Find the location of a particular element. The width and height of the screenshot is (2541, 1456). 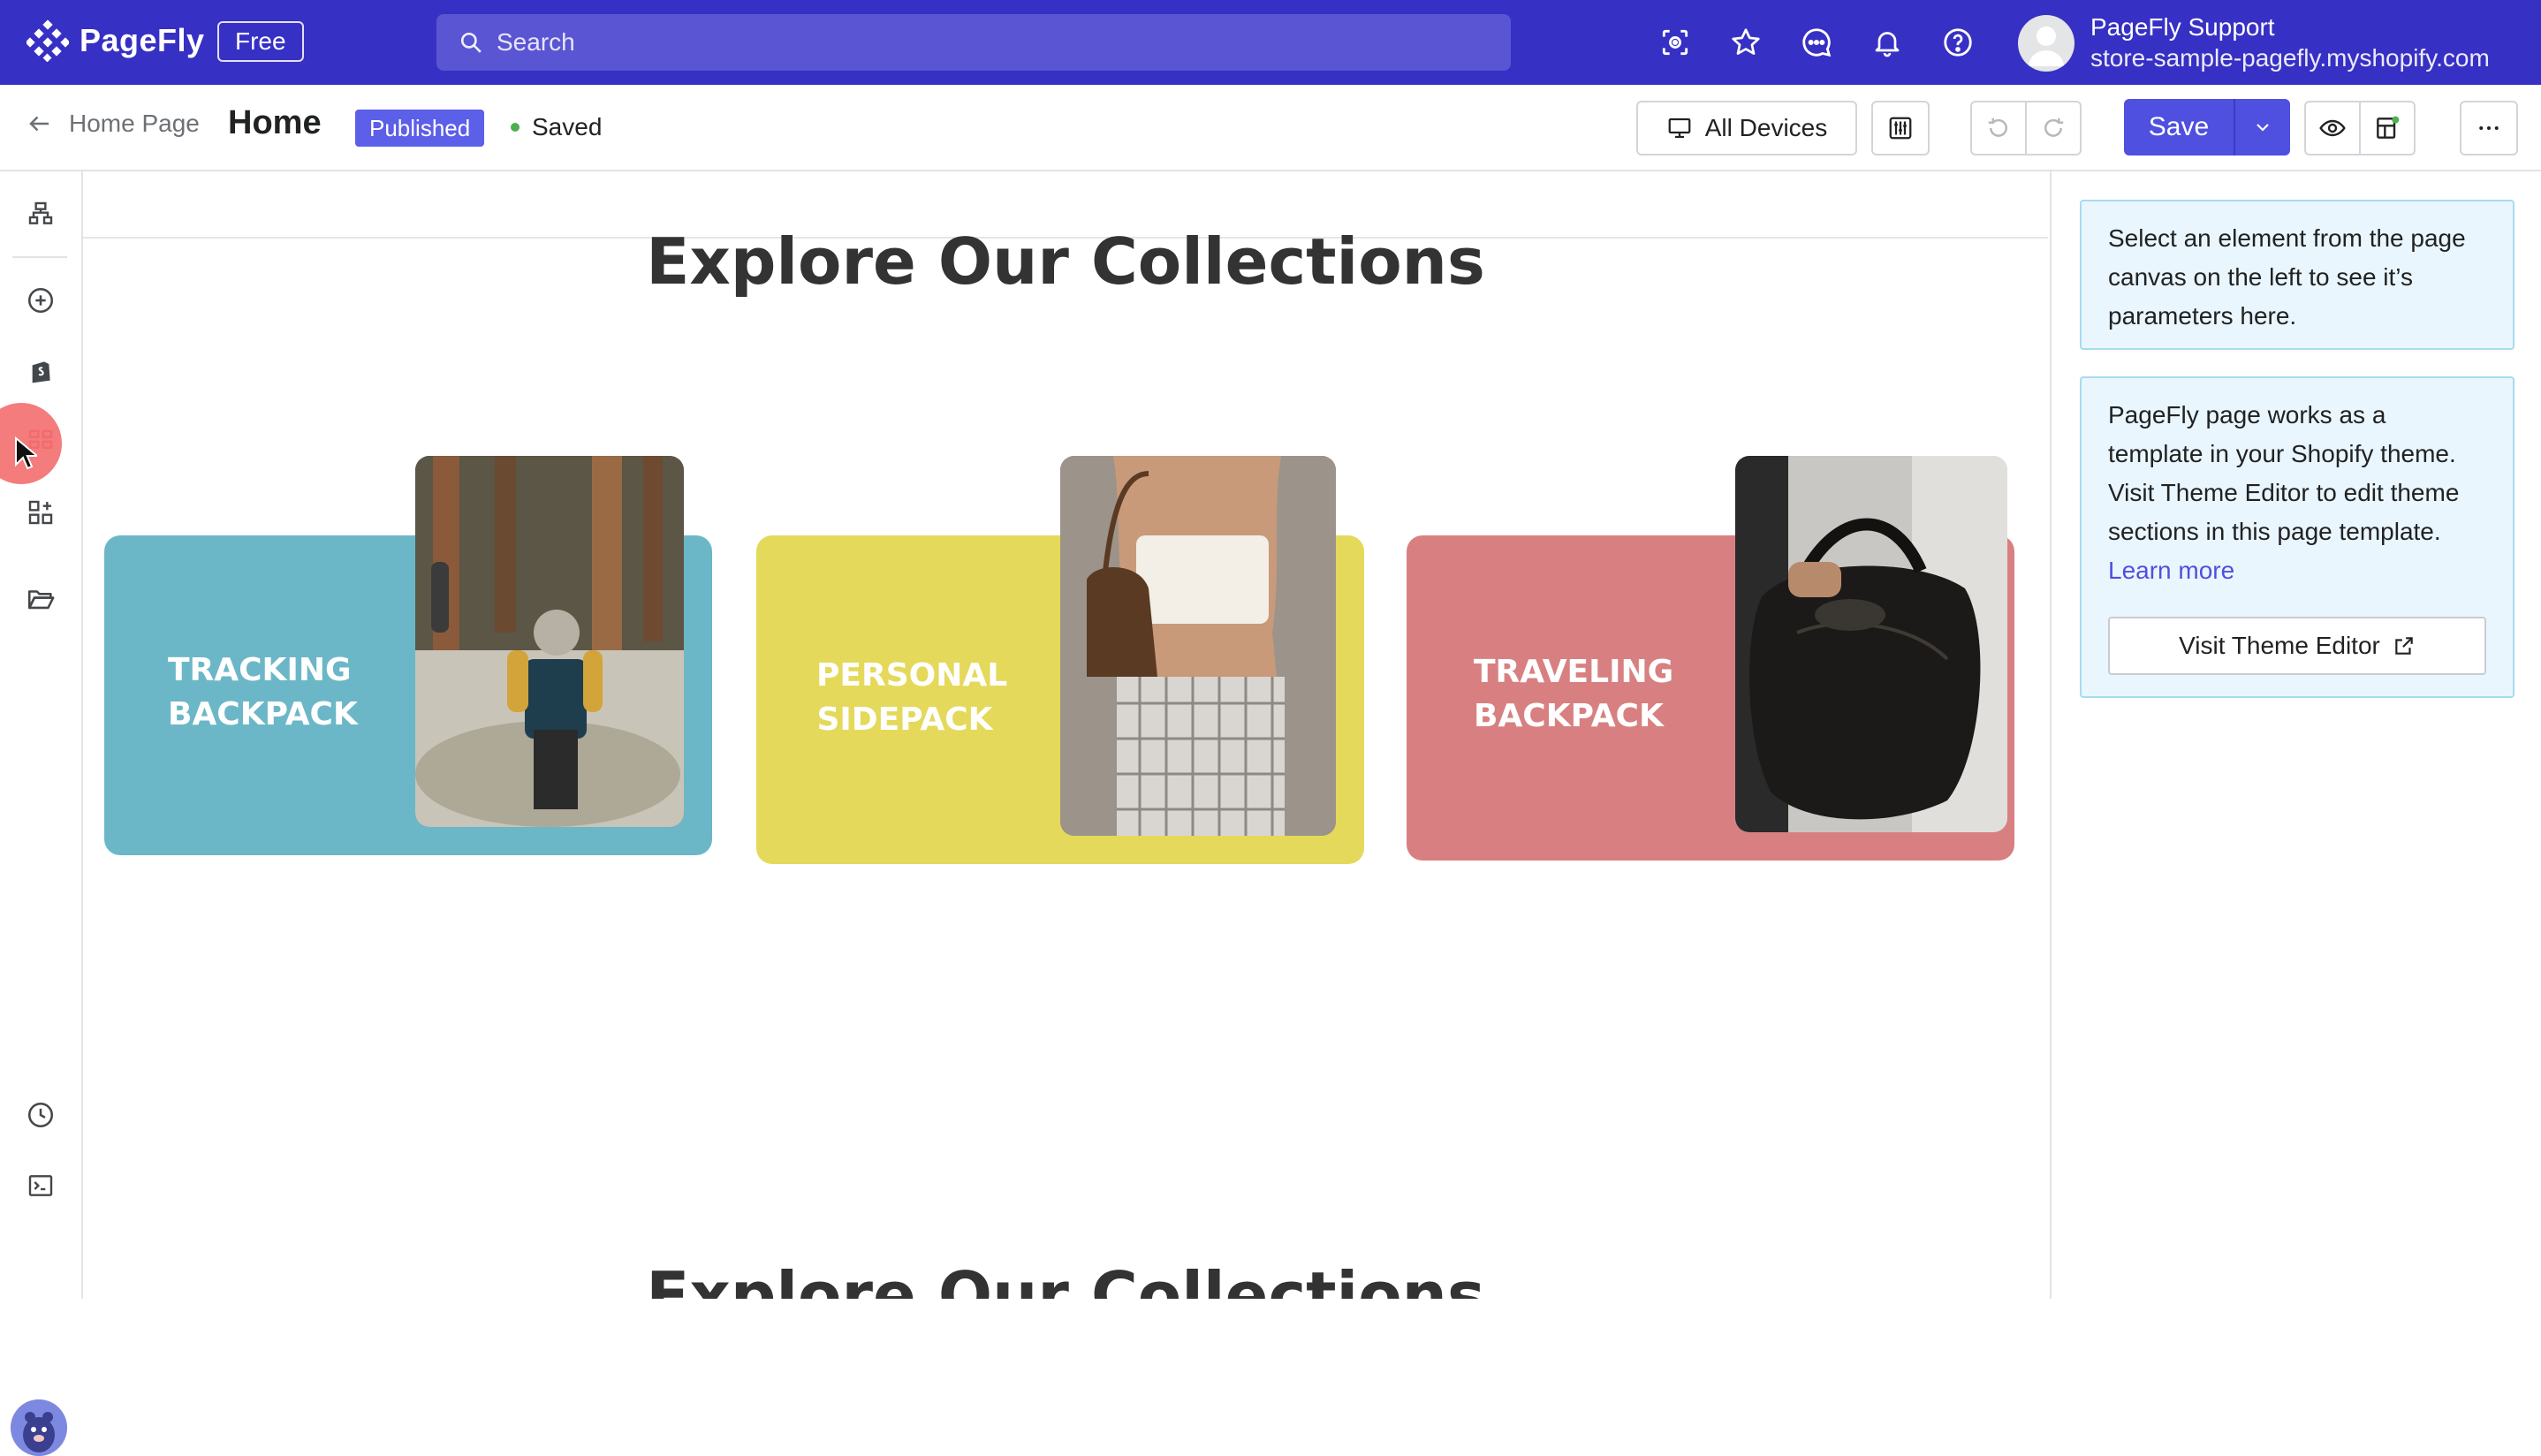

chat-icon is located at coordinates (1817, 43).